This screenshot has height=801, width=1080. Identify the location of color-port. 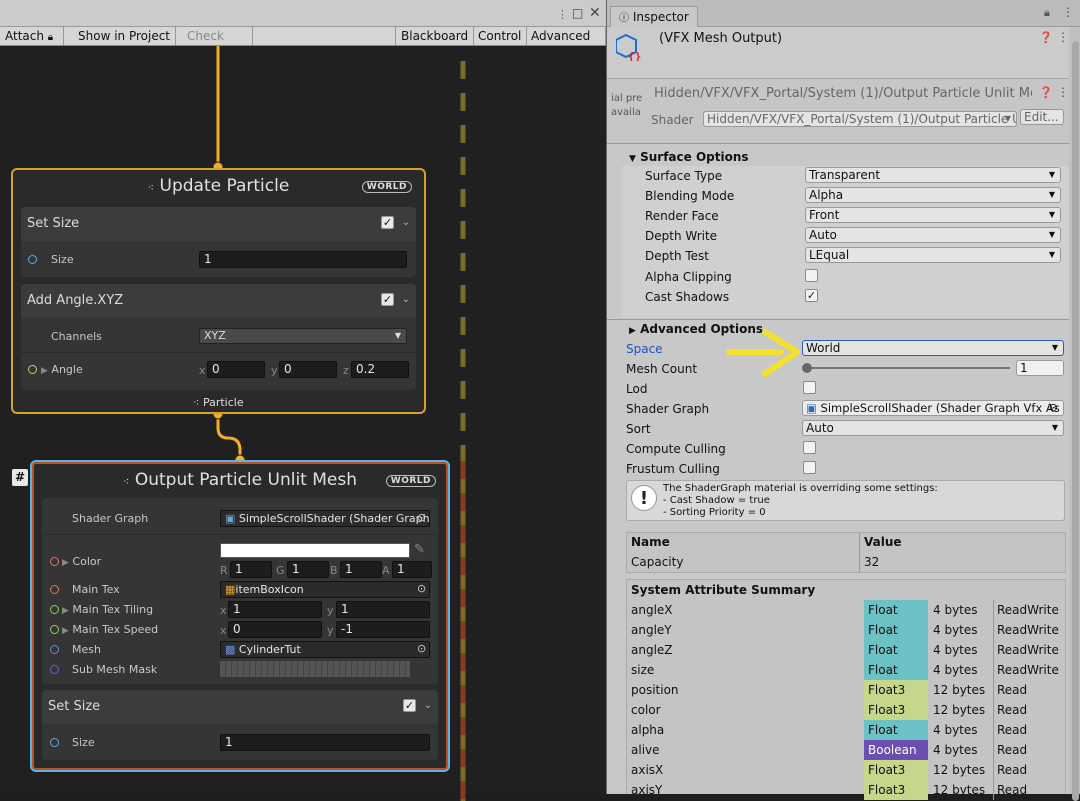
(54, 561).